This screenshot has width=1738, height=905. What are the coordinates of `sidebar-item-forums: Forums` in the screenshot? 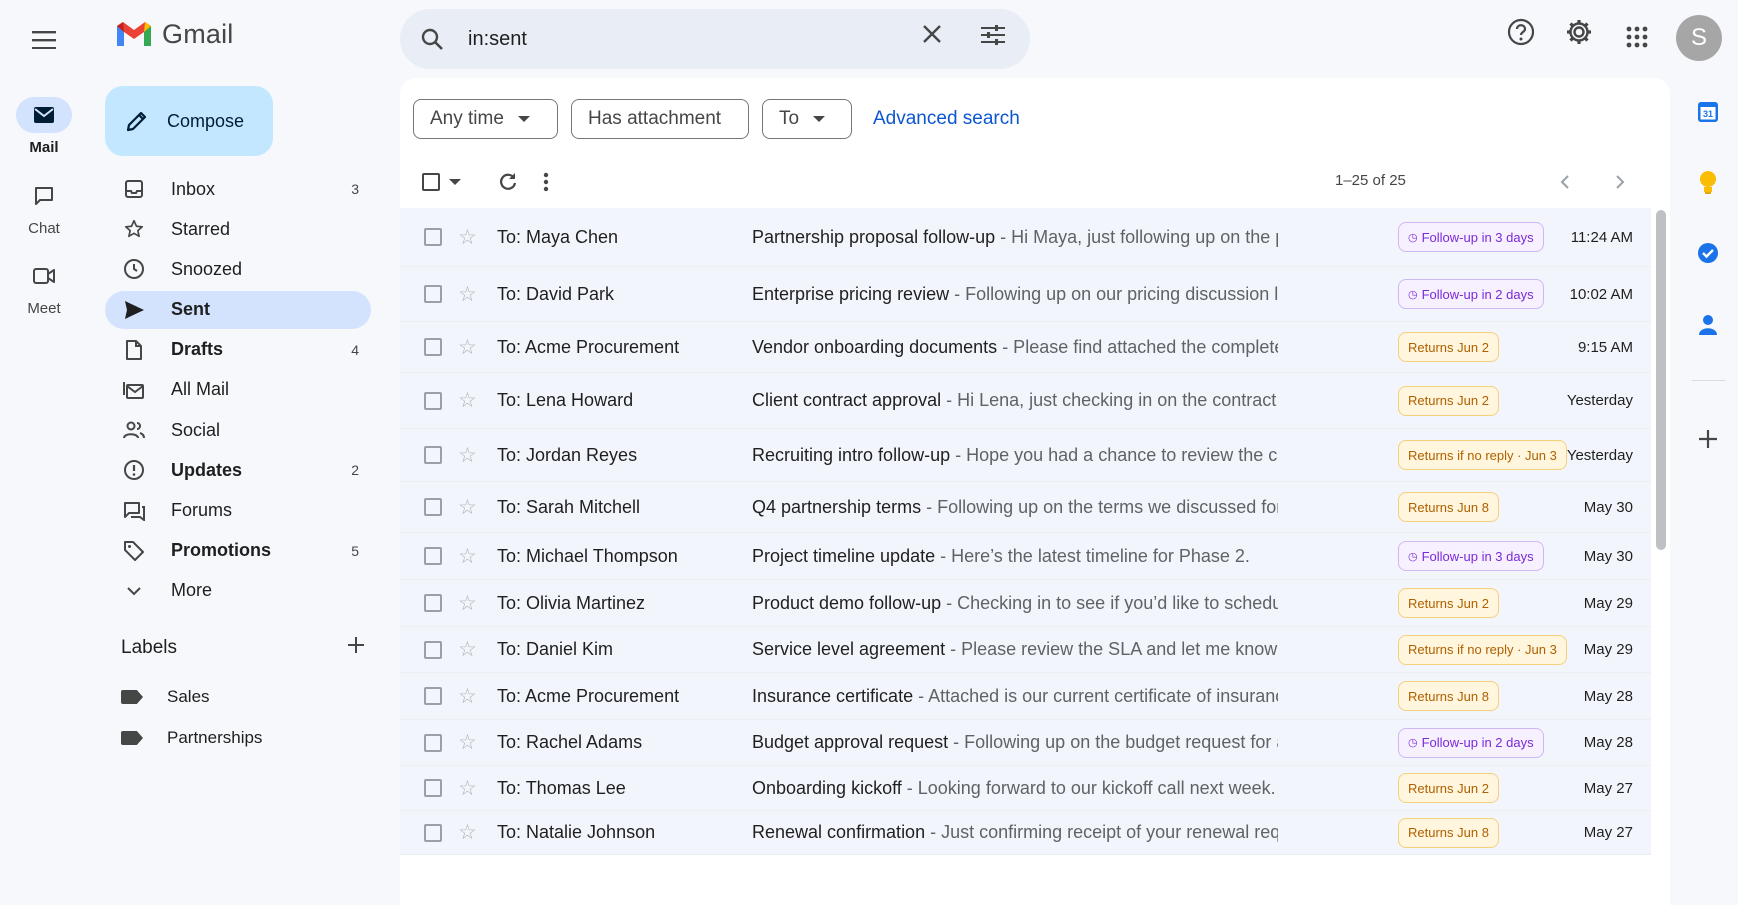 It's located at (238, 511).